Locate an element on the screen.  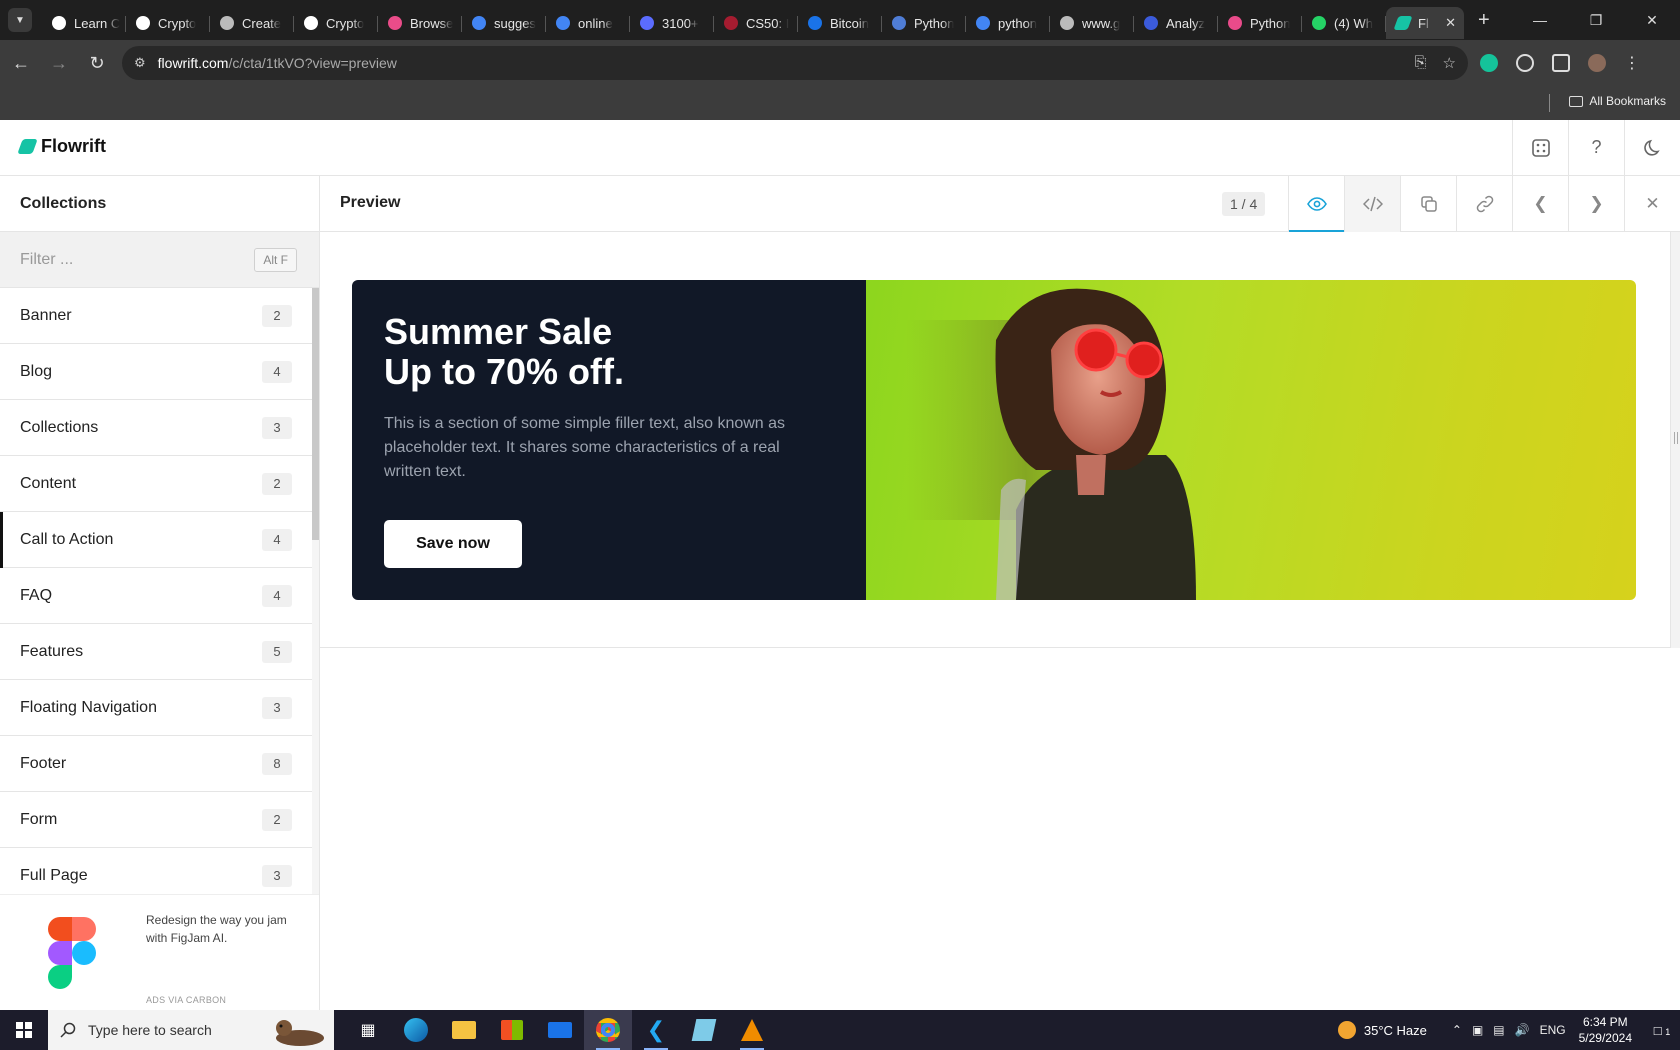
copy-button is located at coordinates (1428, 204).